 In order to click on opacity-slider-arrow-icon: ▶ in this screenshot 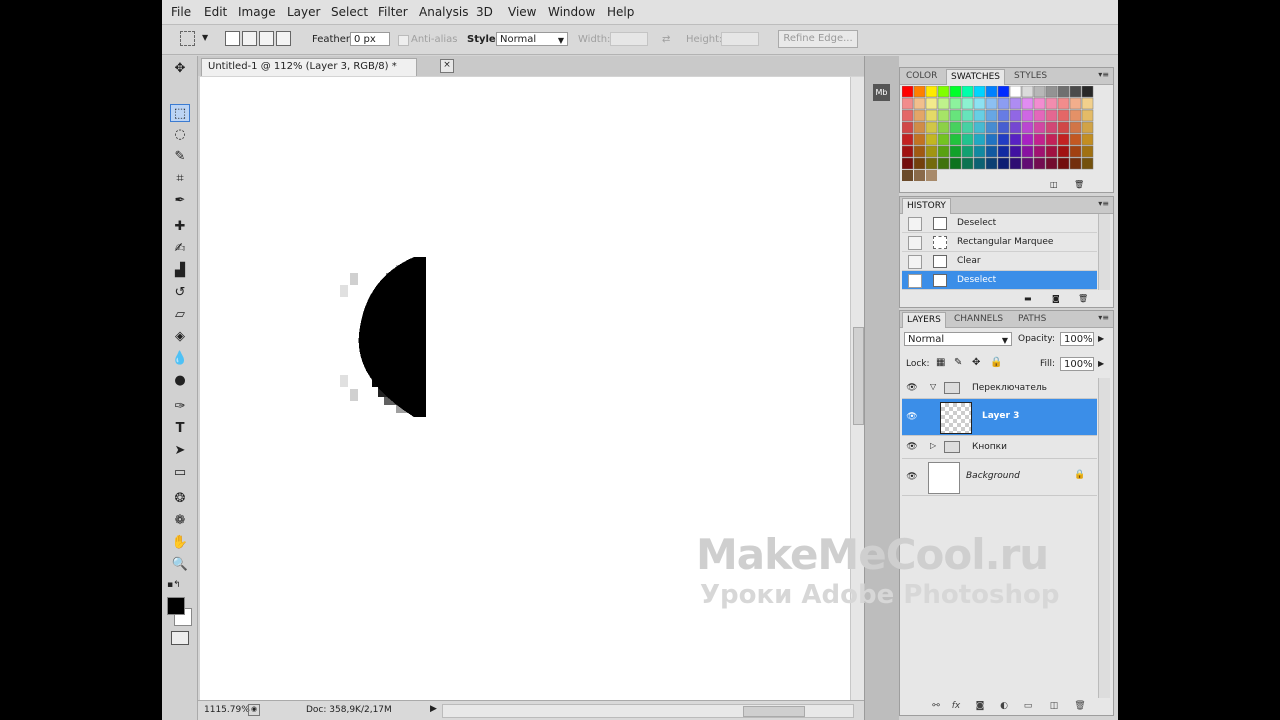, I will do `click(1101, 338)`.